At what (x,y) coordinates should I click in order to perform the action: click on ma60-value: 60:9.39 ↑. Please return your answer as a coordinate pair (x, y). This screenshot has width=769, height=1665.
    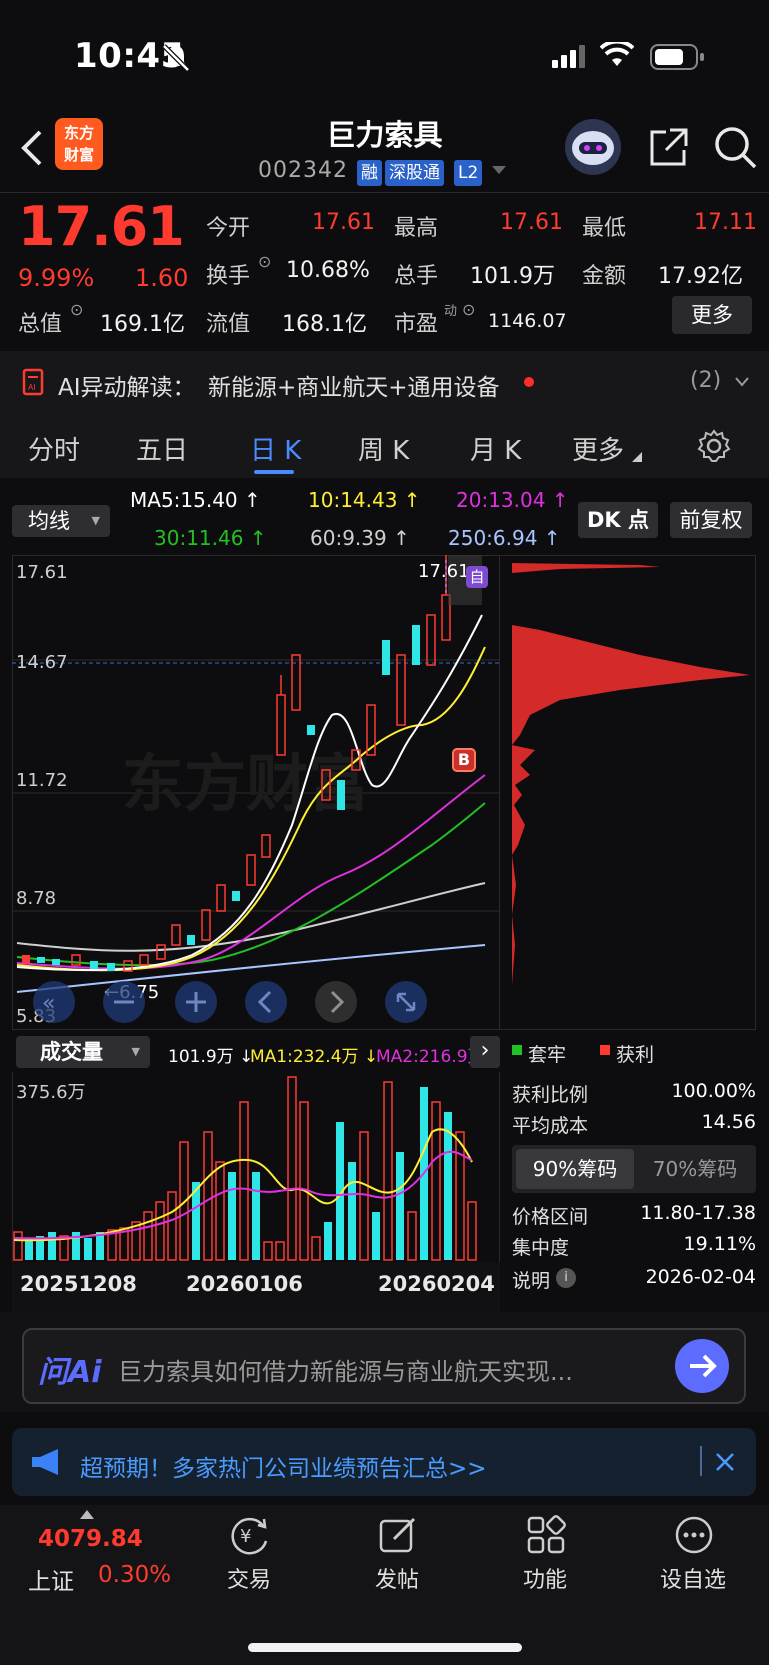
    Looking at the image, I should click on (360, 538).